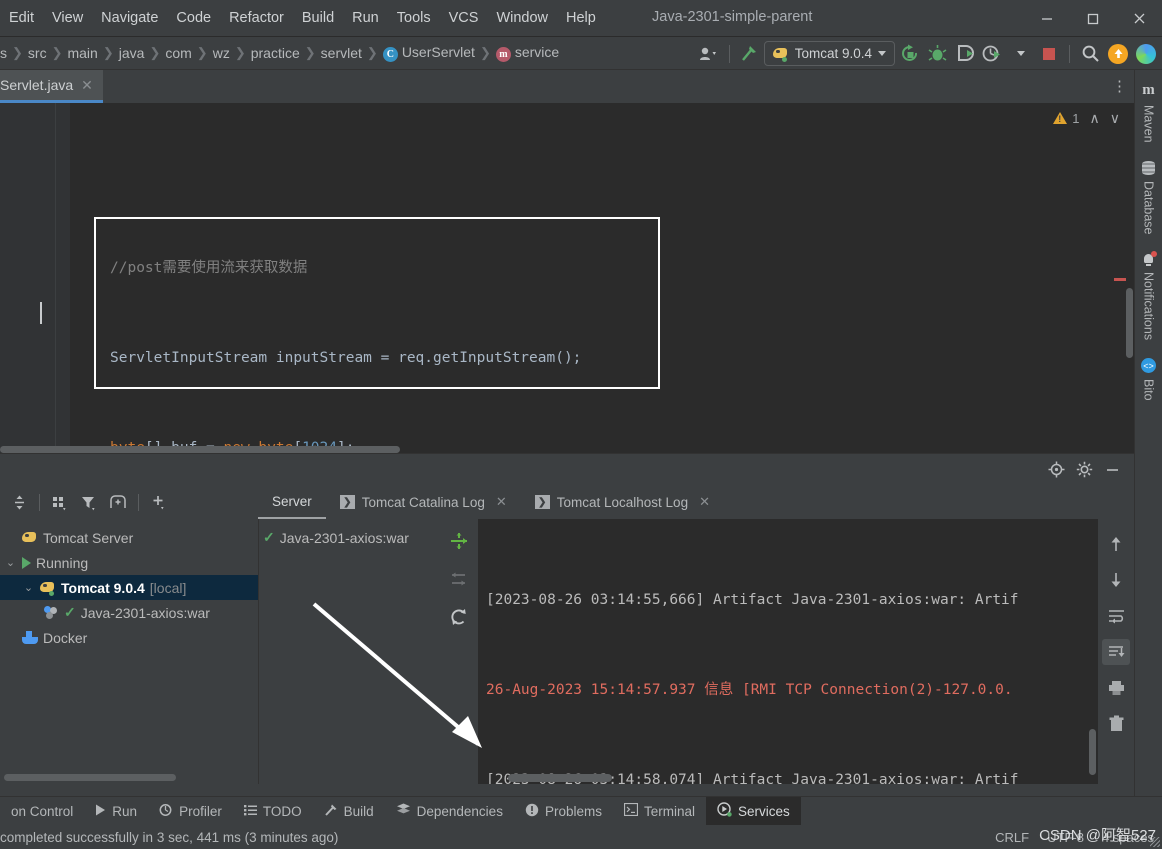  I want to click on soft-wrap-icon, so click(1116, 616).